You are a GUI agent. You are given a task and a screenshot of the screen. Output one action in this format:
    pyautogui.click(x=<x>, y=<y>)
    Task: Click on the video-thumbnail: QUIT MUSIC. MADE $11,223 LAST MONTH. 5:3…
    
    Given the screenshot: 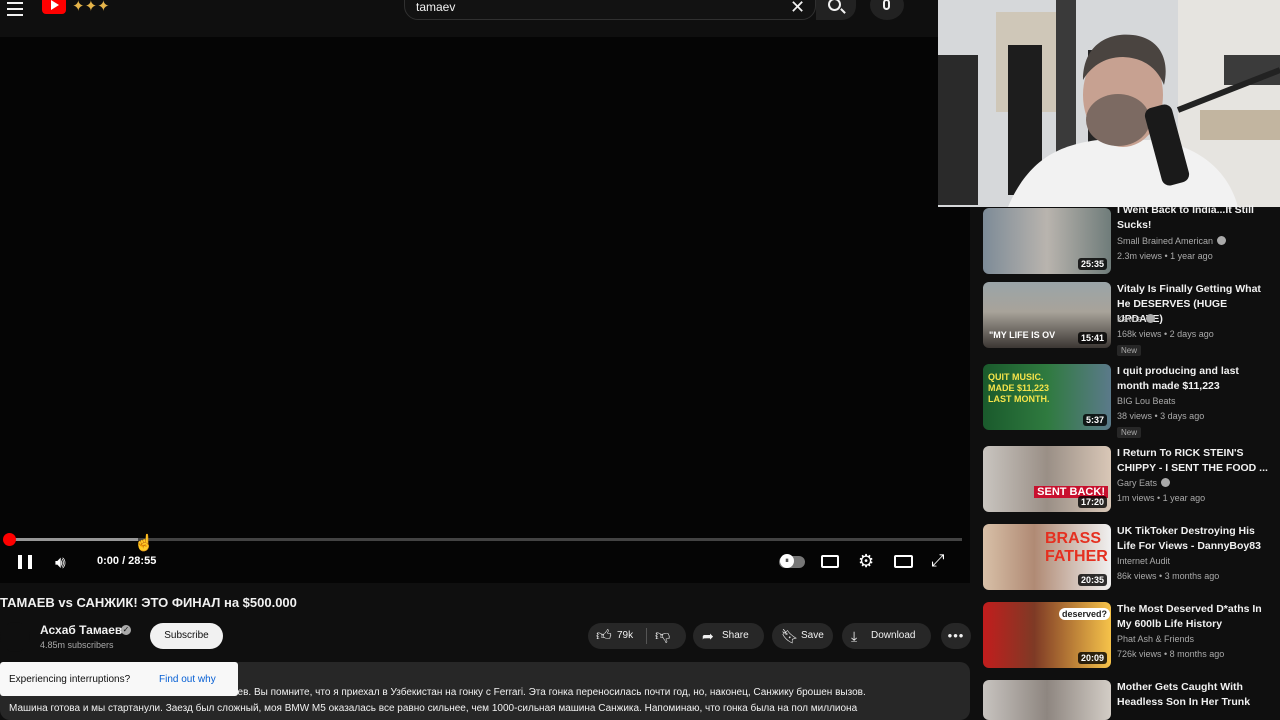 What is the action you would take?
    pyautogui.click(x=1047, y=397)
    